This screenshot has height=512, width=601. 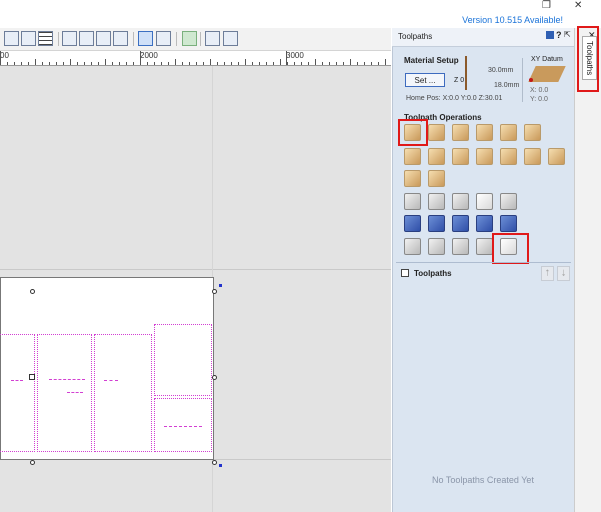 What do you see at coordinates (546, 5) in the screenshot?
I see `restore-icon: ❐` at bounding box center [546, 5].